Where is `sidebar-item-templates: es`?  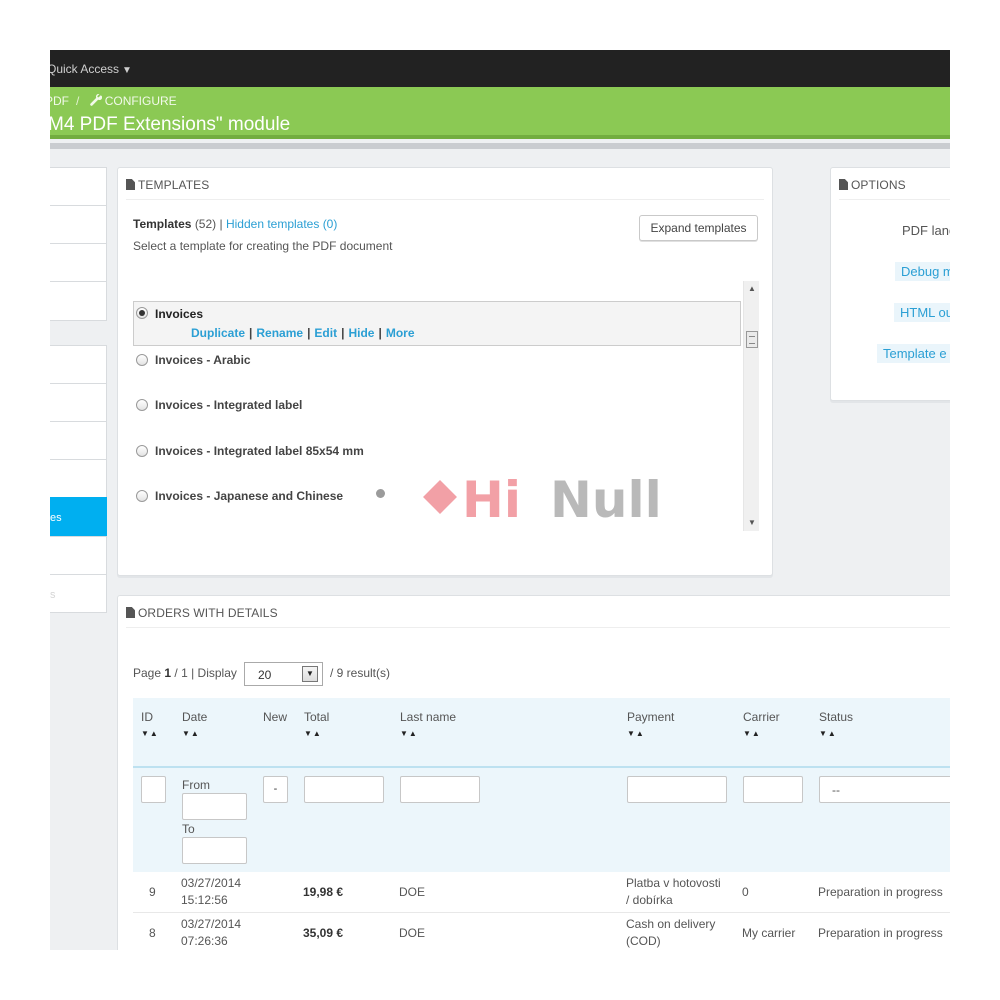
sidebar-item-templates: es is located at coordinates (78, 517).